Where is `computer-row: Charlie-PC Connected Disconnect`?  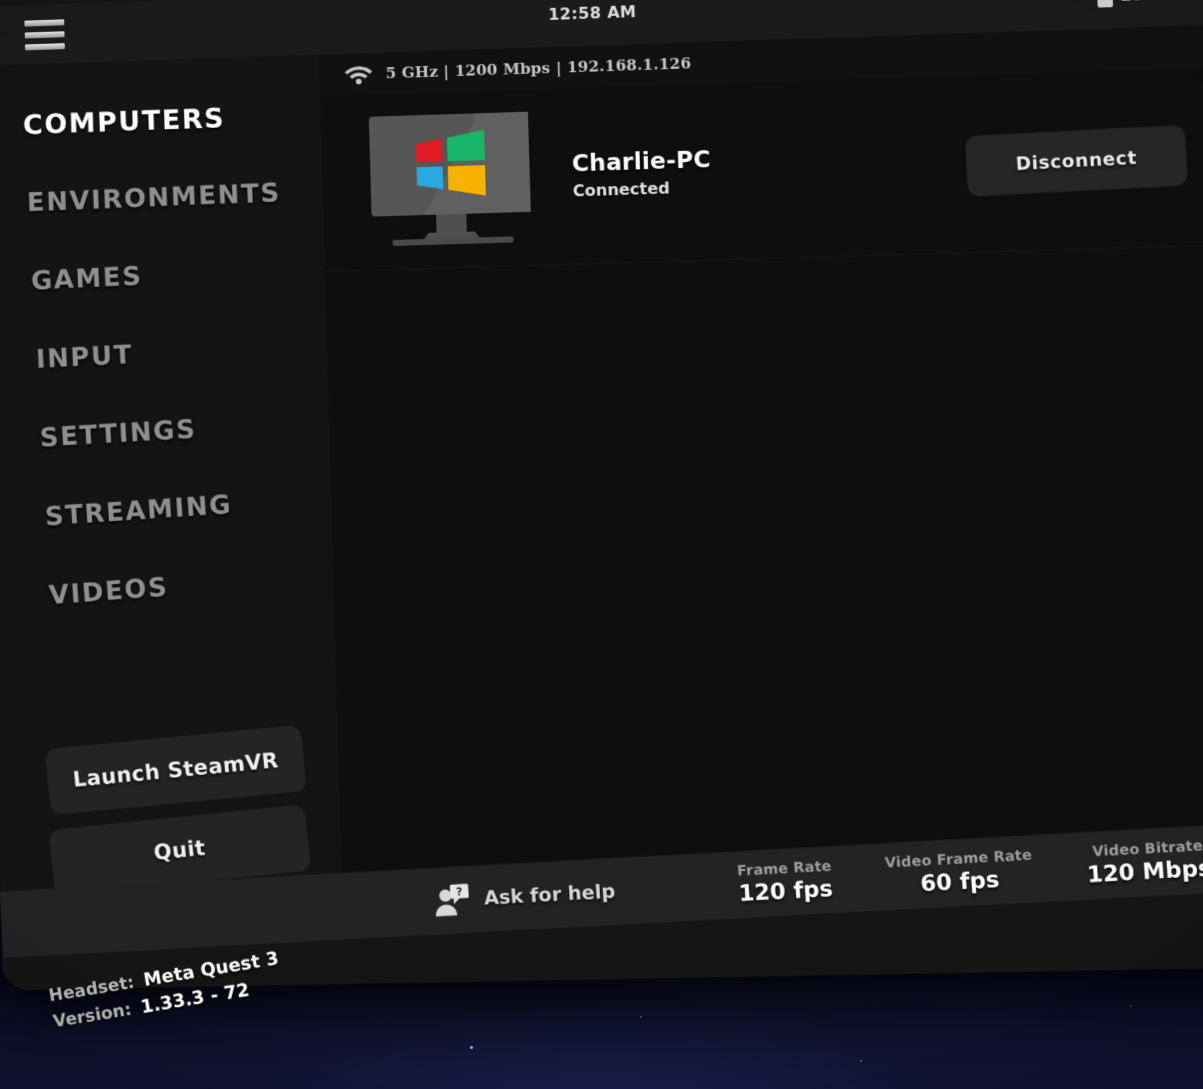
computer-row: Charlie-PC Connected Disconnect is located at coordinates (761, 170).